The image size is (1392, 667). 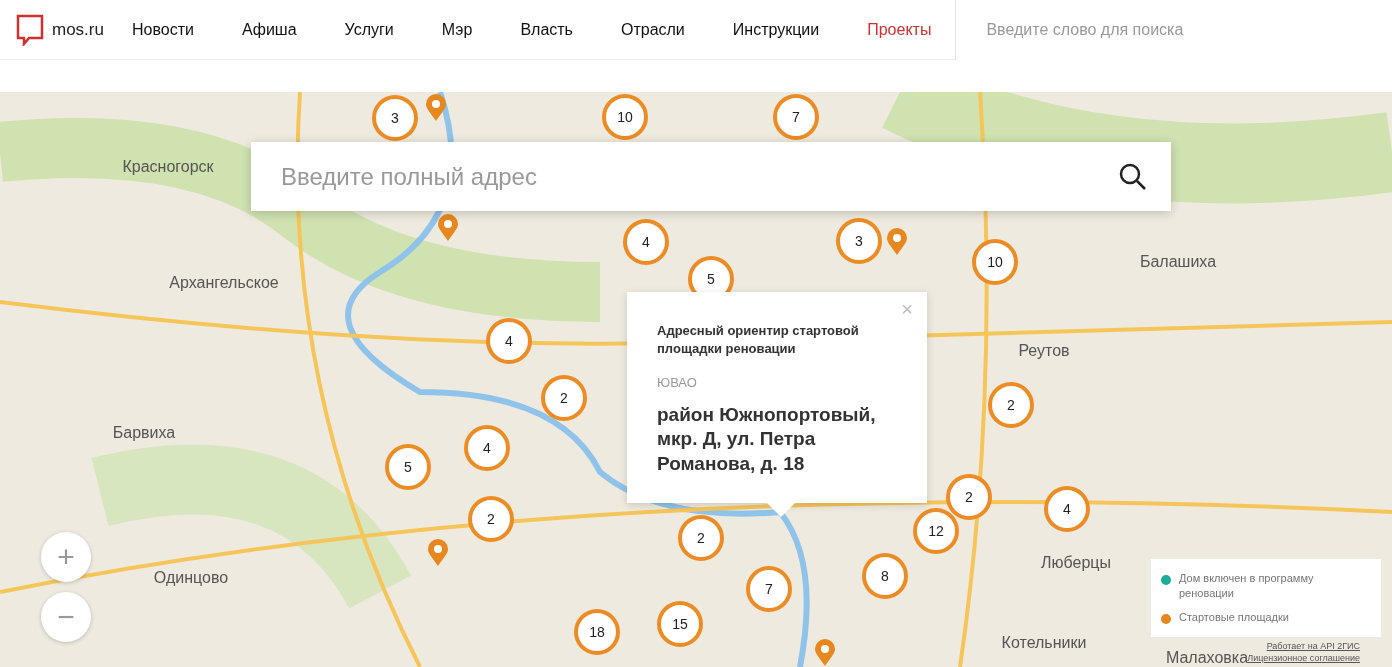 I want to click on legend-label: Стартовые площадки, so click(x=1234, y=617).